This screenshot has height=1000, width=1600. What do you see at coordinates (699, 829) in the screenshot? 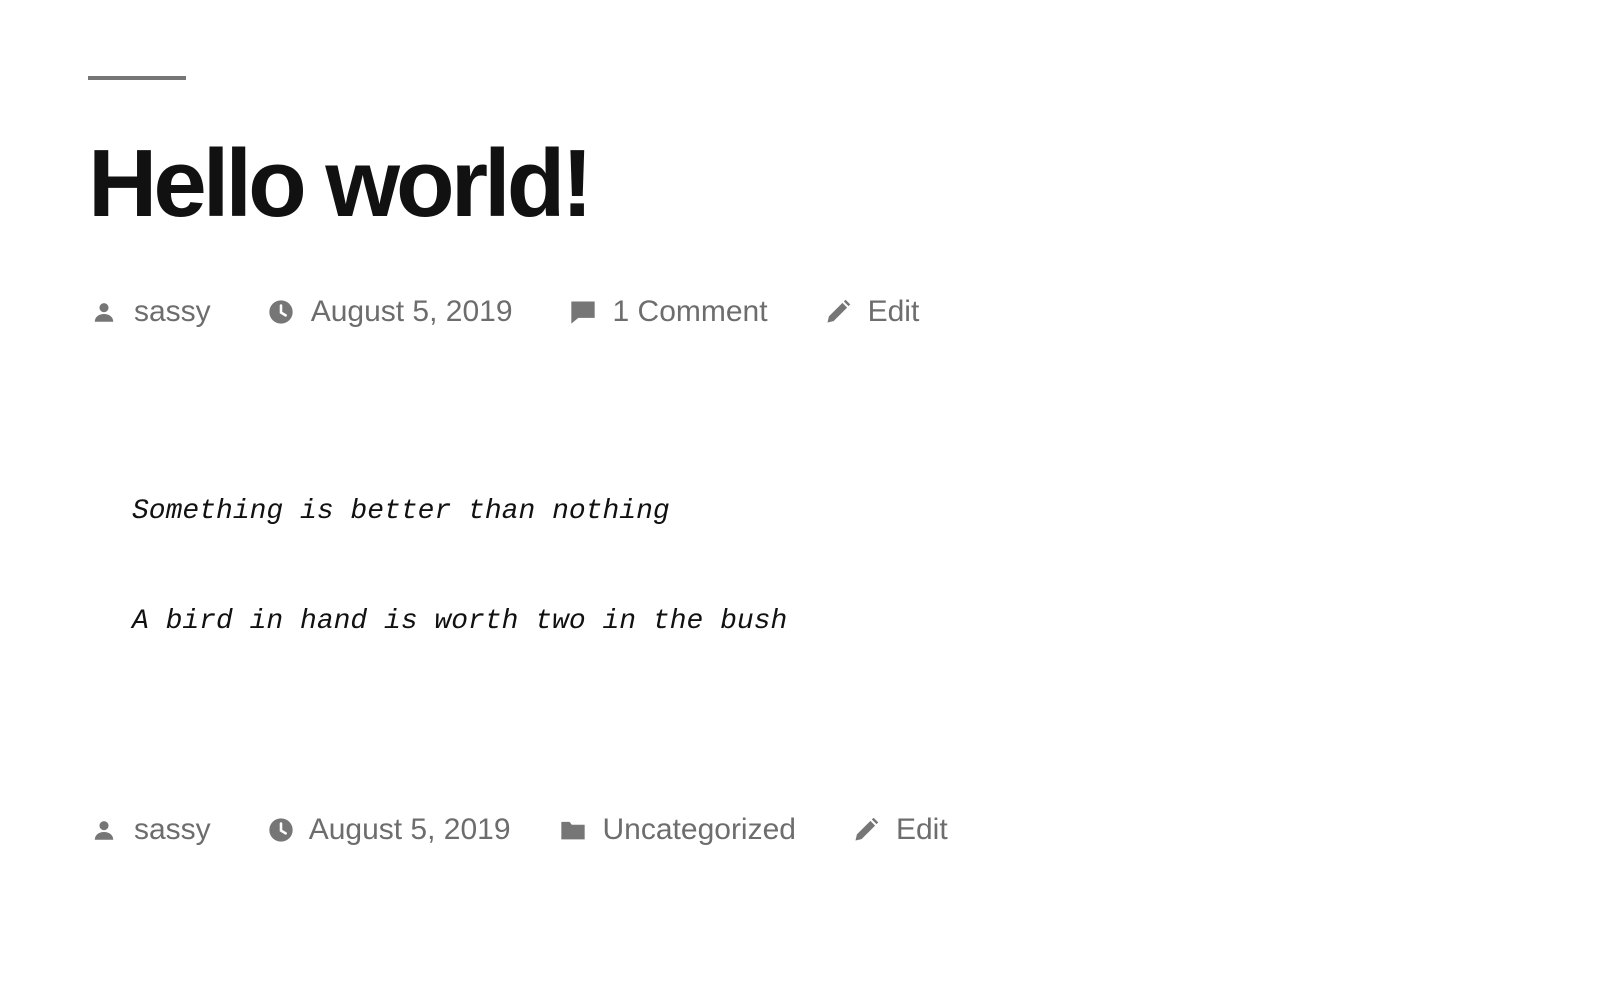
I see `category-name: Uncategorized` at bounding box center [699, 829].